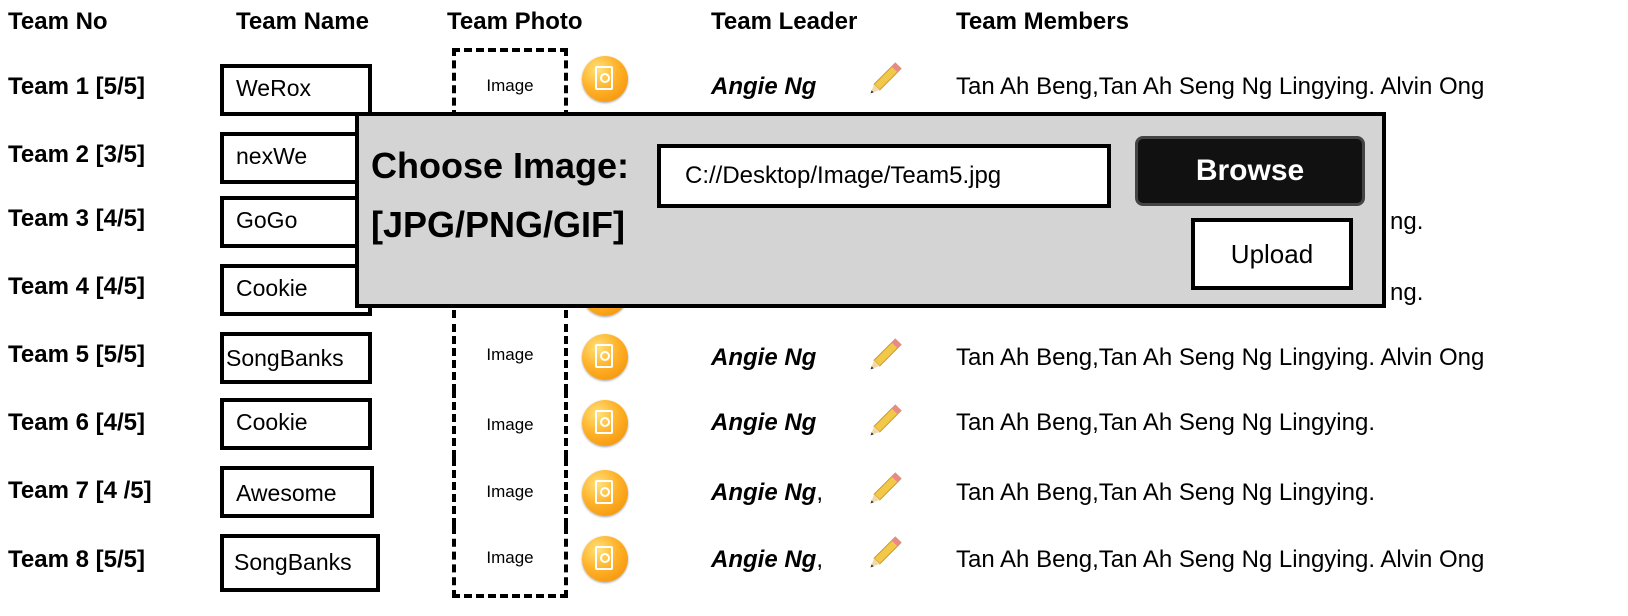  What do you see at coordinates (296, 222) in the screenshot?
I see `team-name-field: GoGo` at bounding box center [296, 222].